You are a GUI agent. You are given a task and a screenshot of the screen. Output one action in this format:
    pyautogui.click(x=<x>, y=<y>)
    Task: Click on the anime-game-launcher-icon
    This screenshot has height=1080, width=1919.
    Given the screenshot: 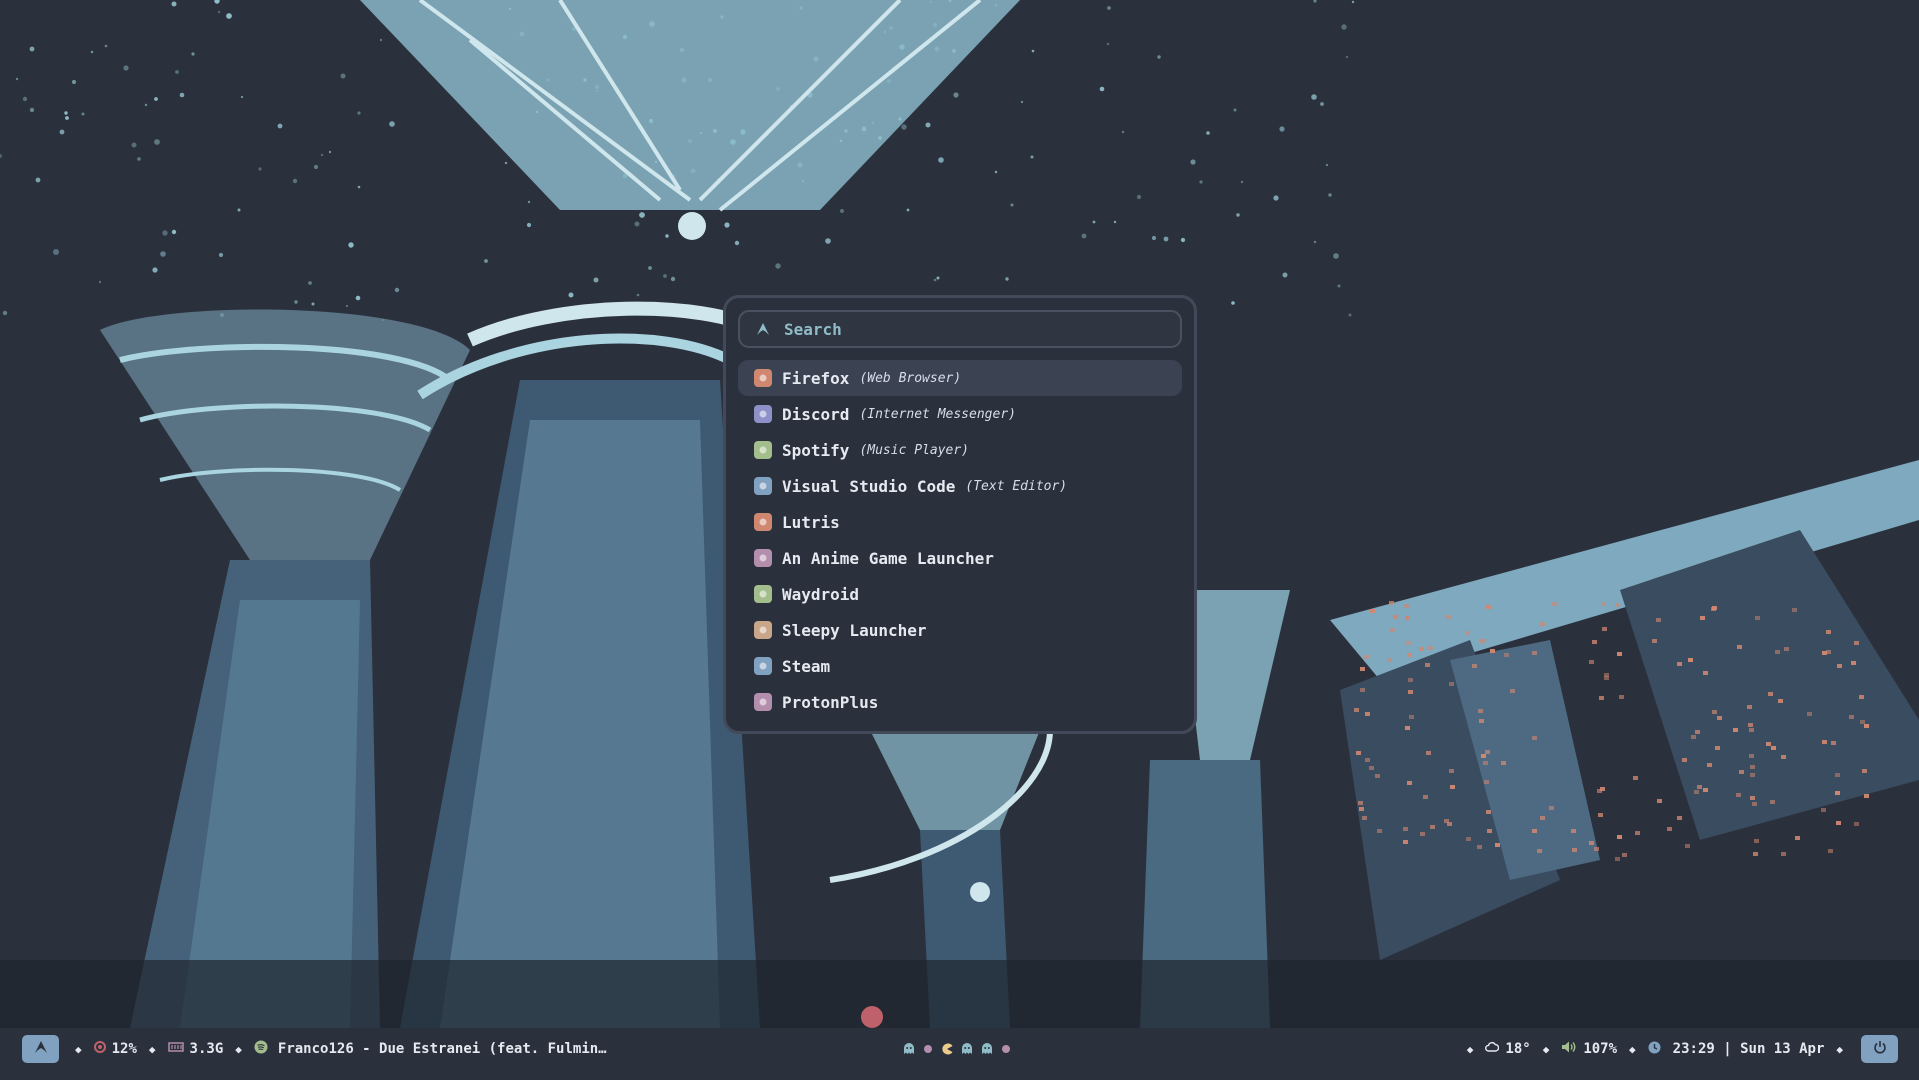 What is the action you would take?
    pyautogui.click(x=763, y=558)
    